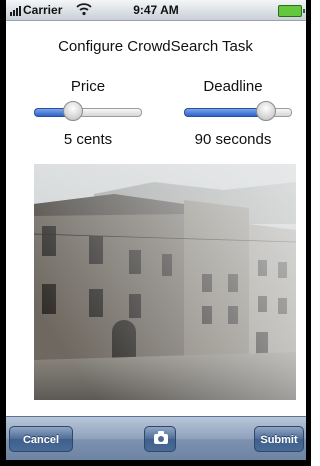 This screenshot has height=466, width=320. What do you see at coordinates (88, 86) in the screenshot?
I see `price-label: Price` at bounding box center [88, 86].